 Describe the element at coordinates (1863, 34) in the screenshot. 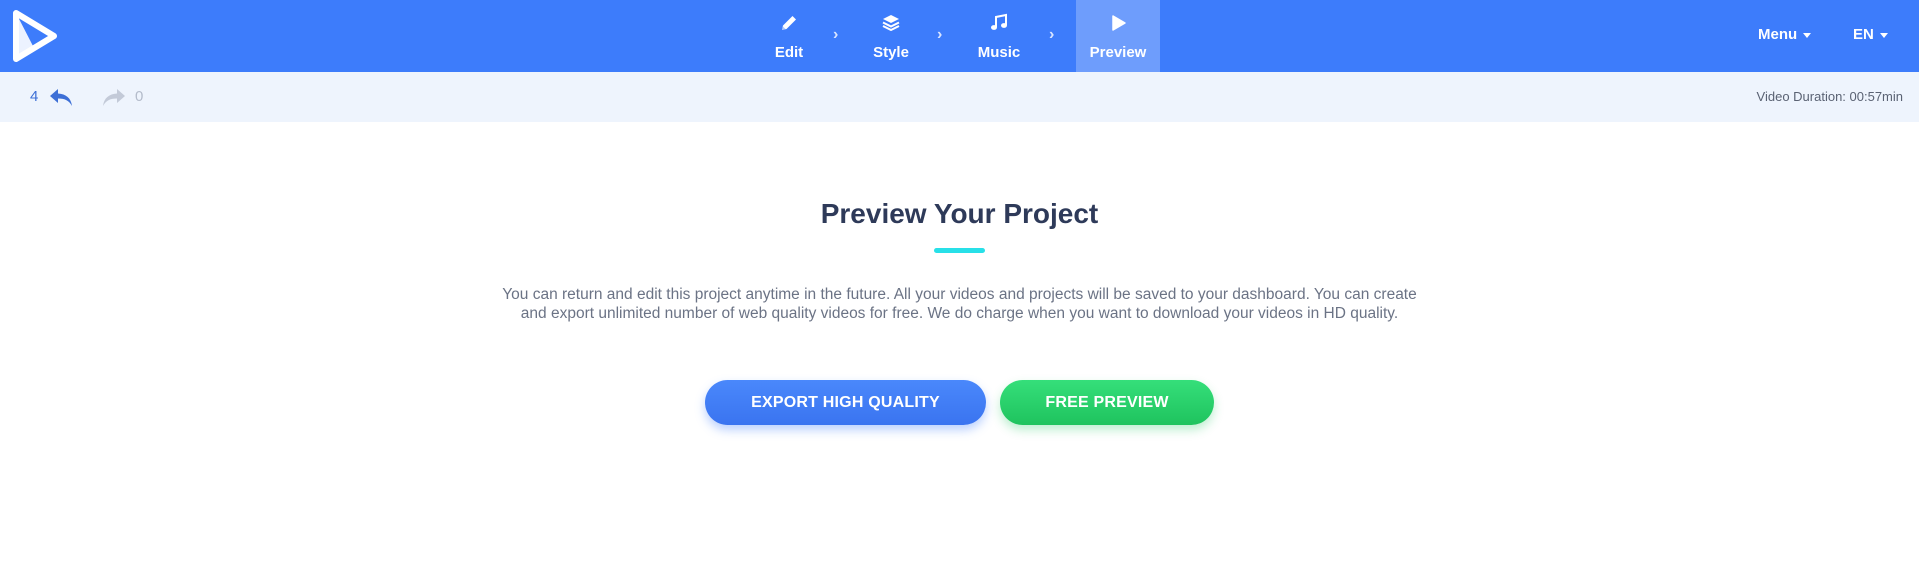

I see `language-label: EN` at that location.